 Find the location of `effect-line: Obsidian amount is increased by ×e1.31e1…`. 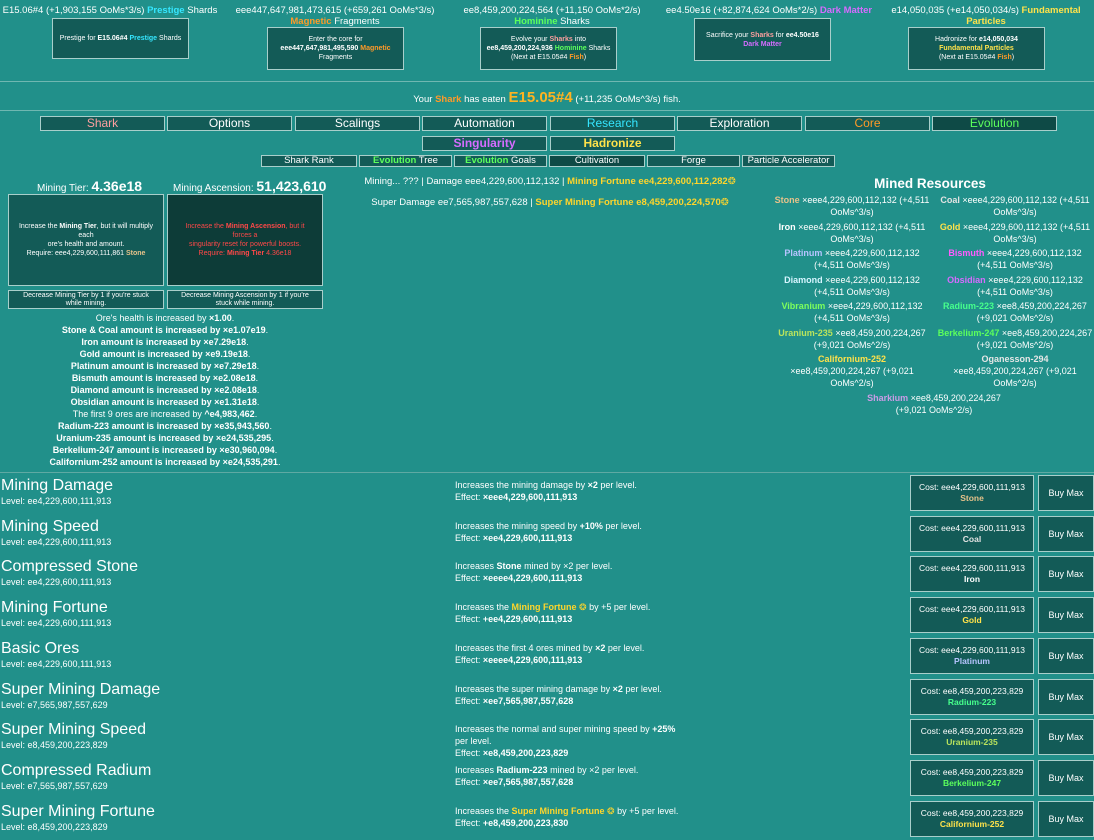

effect-line: Obsidian amount is increased by ×e1.31e1… is located at coordinates (165, 402).